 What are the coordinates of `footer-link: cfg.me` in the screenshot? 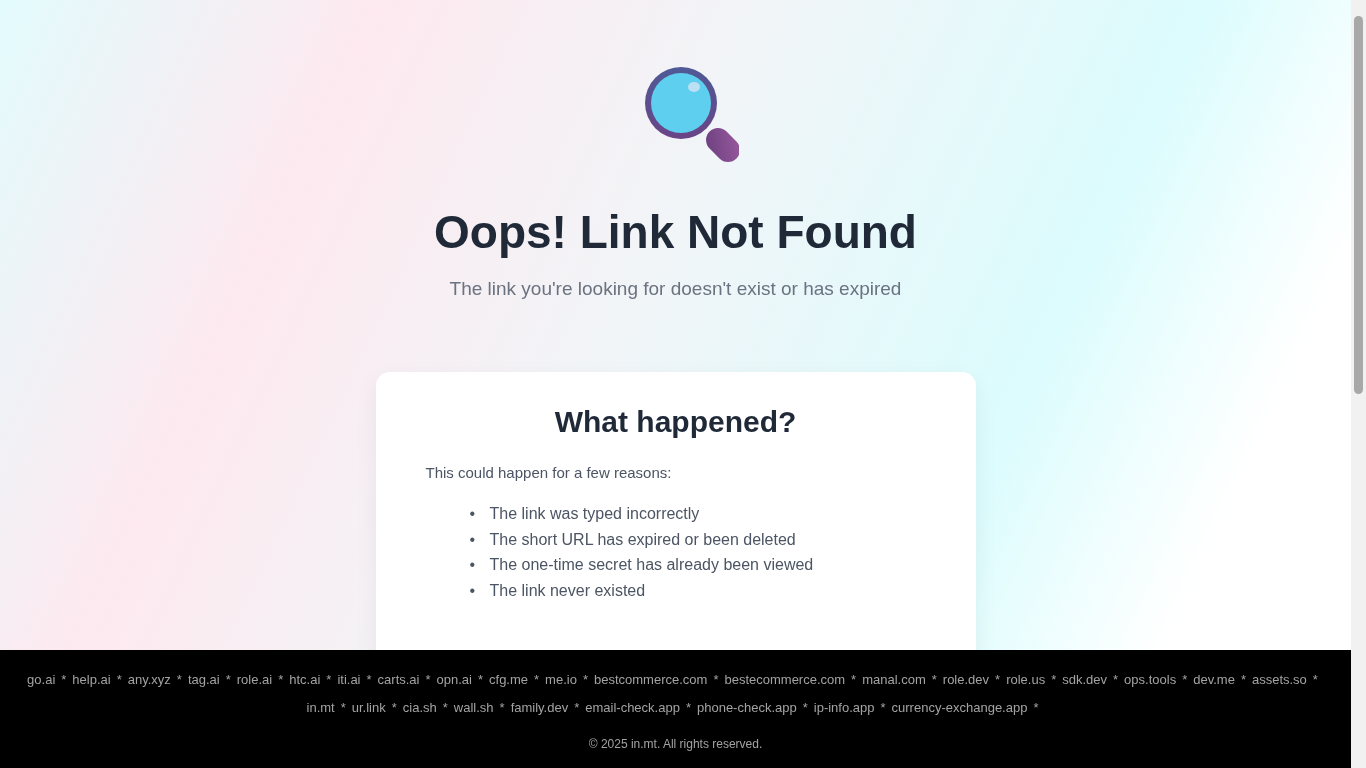 It's located at (509, 679).